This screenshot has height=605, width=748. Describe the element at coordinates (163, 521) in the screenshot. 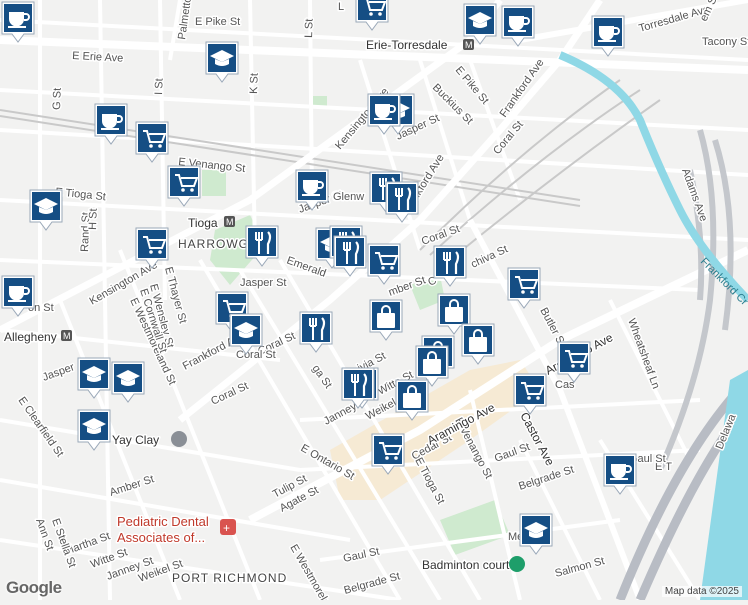

I see `place-pediatric-dental-1: Pediatric Dental` at that location.